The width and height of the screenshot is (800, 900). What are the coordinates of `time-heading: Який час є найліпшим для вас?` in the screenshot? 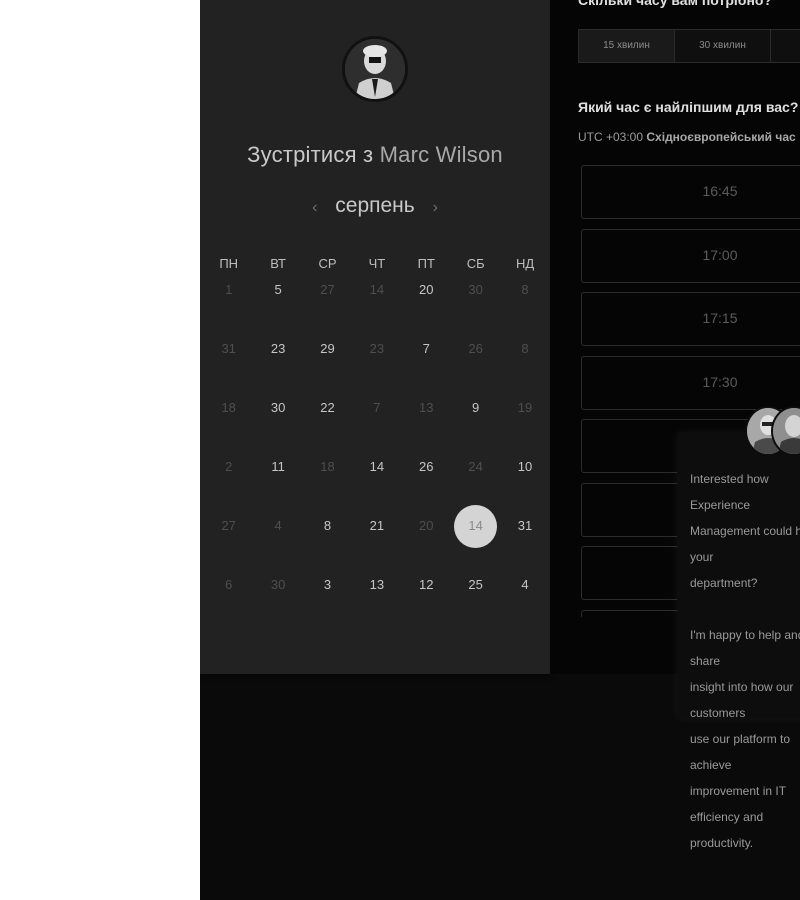 It's located at (688, 107).